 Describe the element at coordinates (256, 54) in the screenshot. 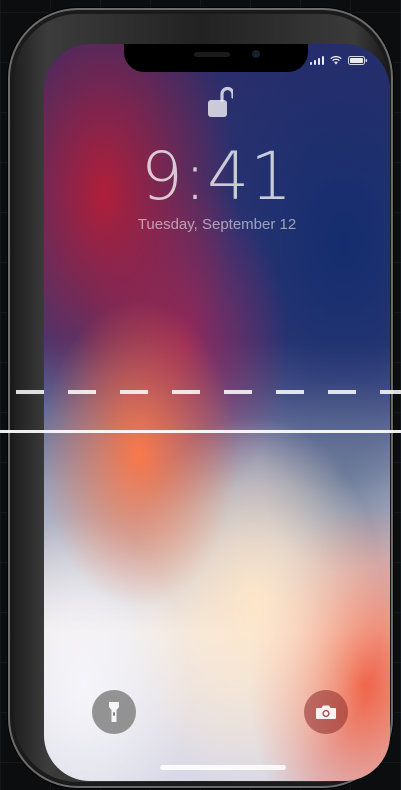

I see `front-camera` at that location.